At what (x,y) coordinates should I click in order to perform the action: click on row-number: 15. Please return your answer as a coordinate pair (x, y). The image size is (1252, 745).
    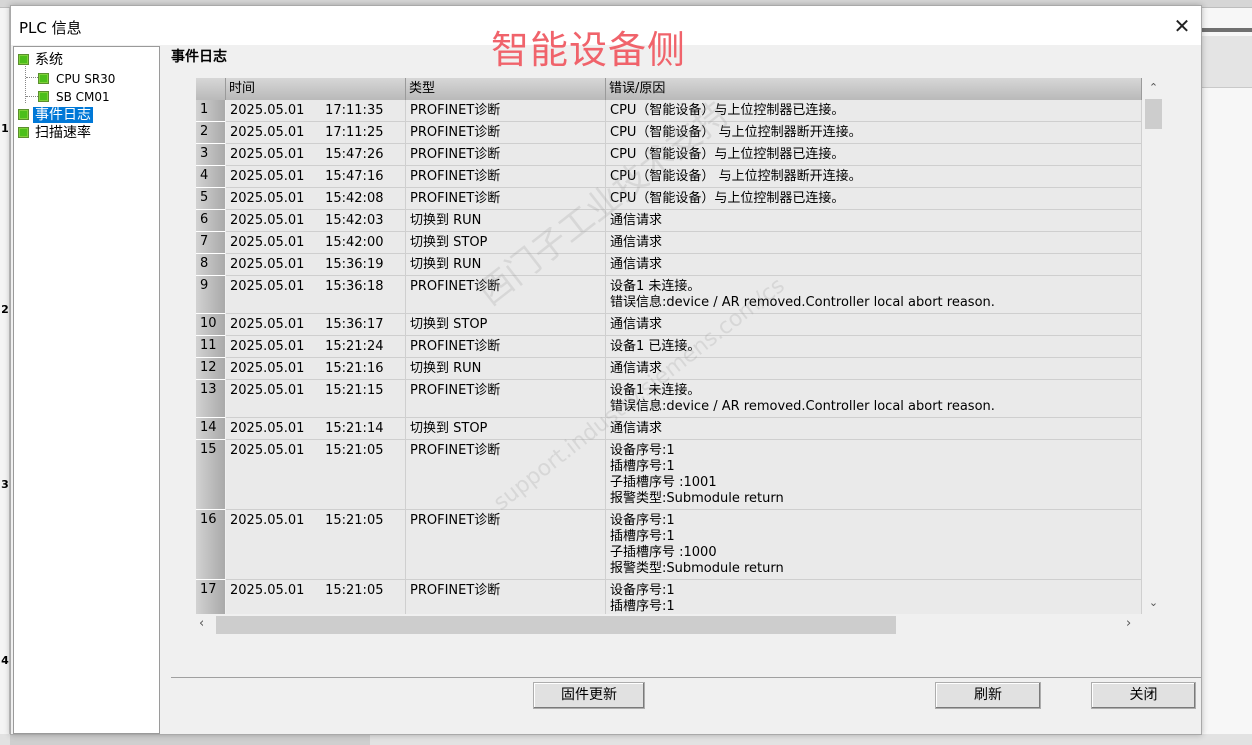
    Looking at the image, I should click on (210, 475).